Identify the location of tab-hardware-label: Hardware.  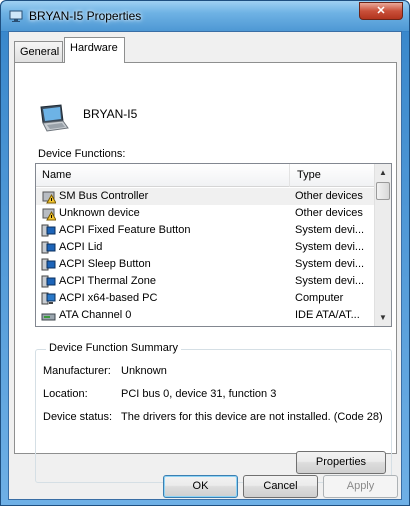
(94, 48).